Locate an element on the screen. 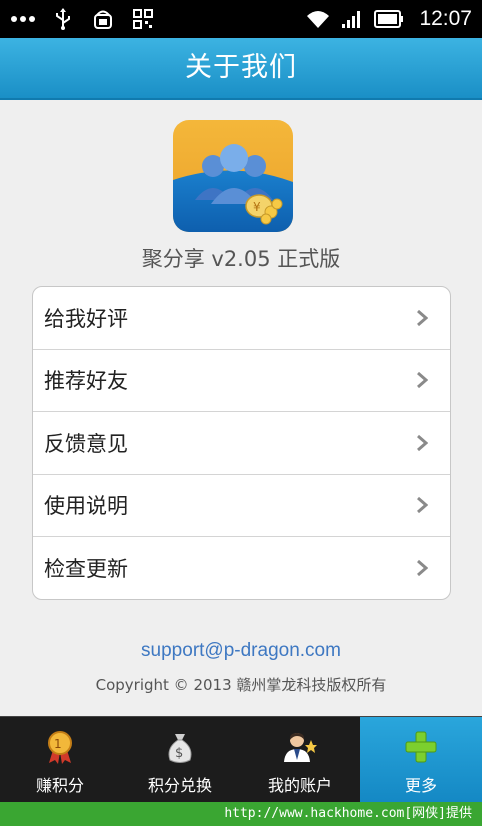 The width and height of the screenshot is (482, 826). nav-item-more: 更多 is located at coordinates (421, 760).